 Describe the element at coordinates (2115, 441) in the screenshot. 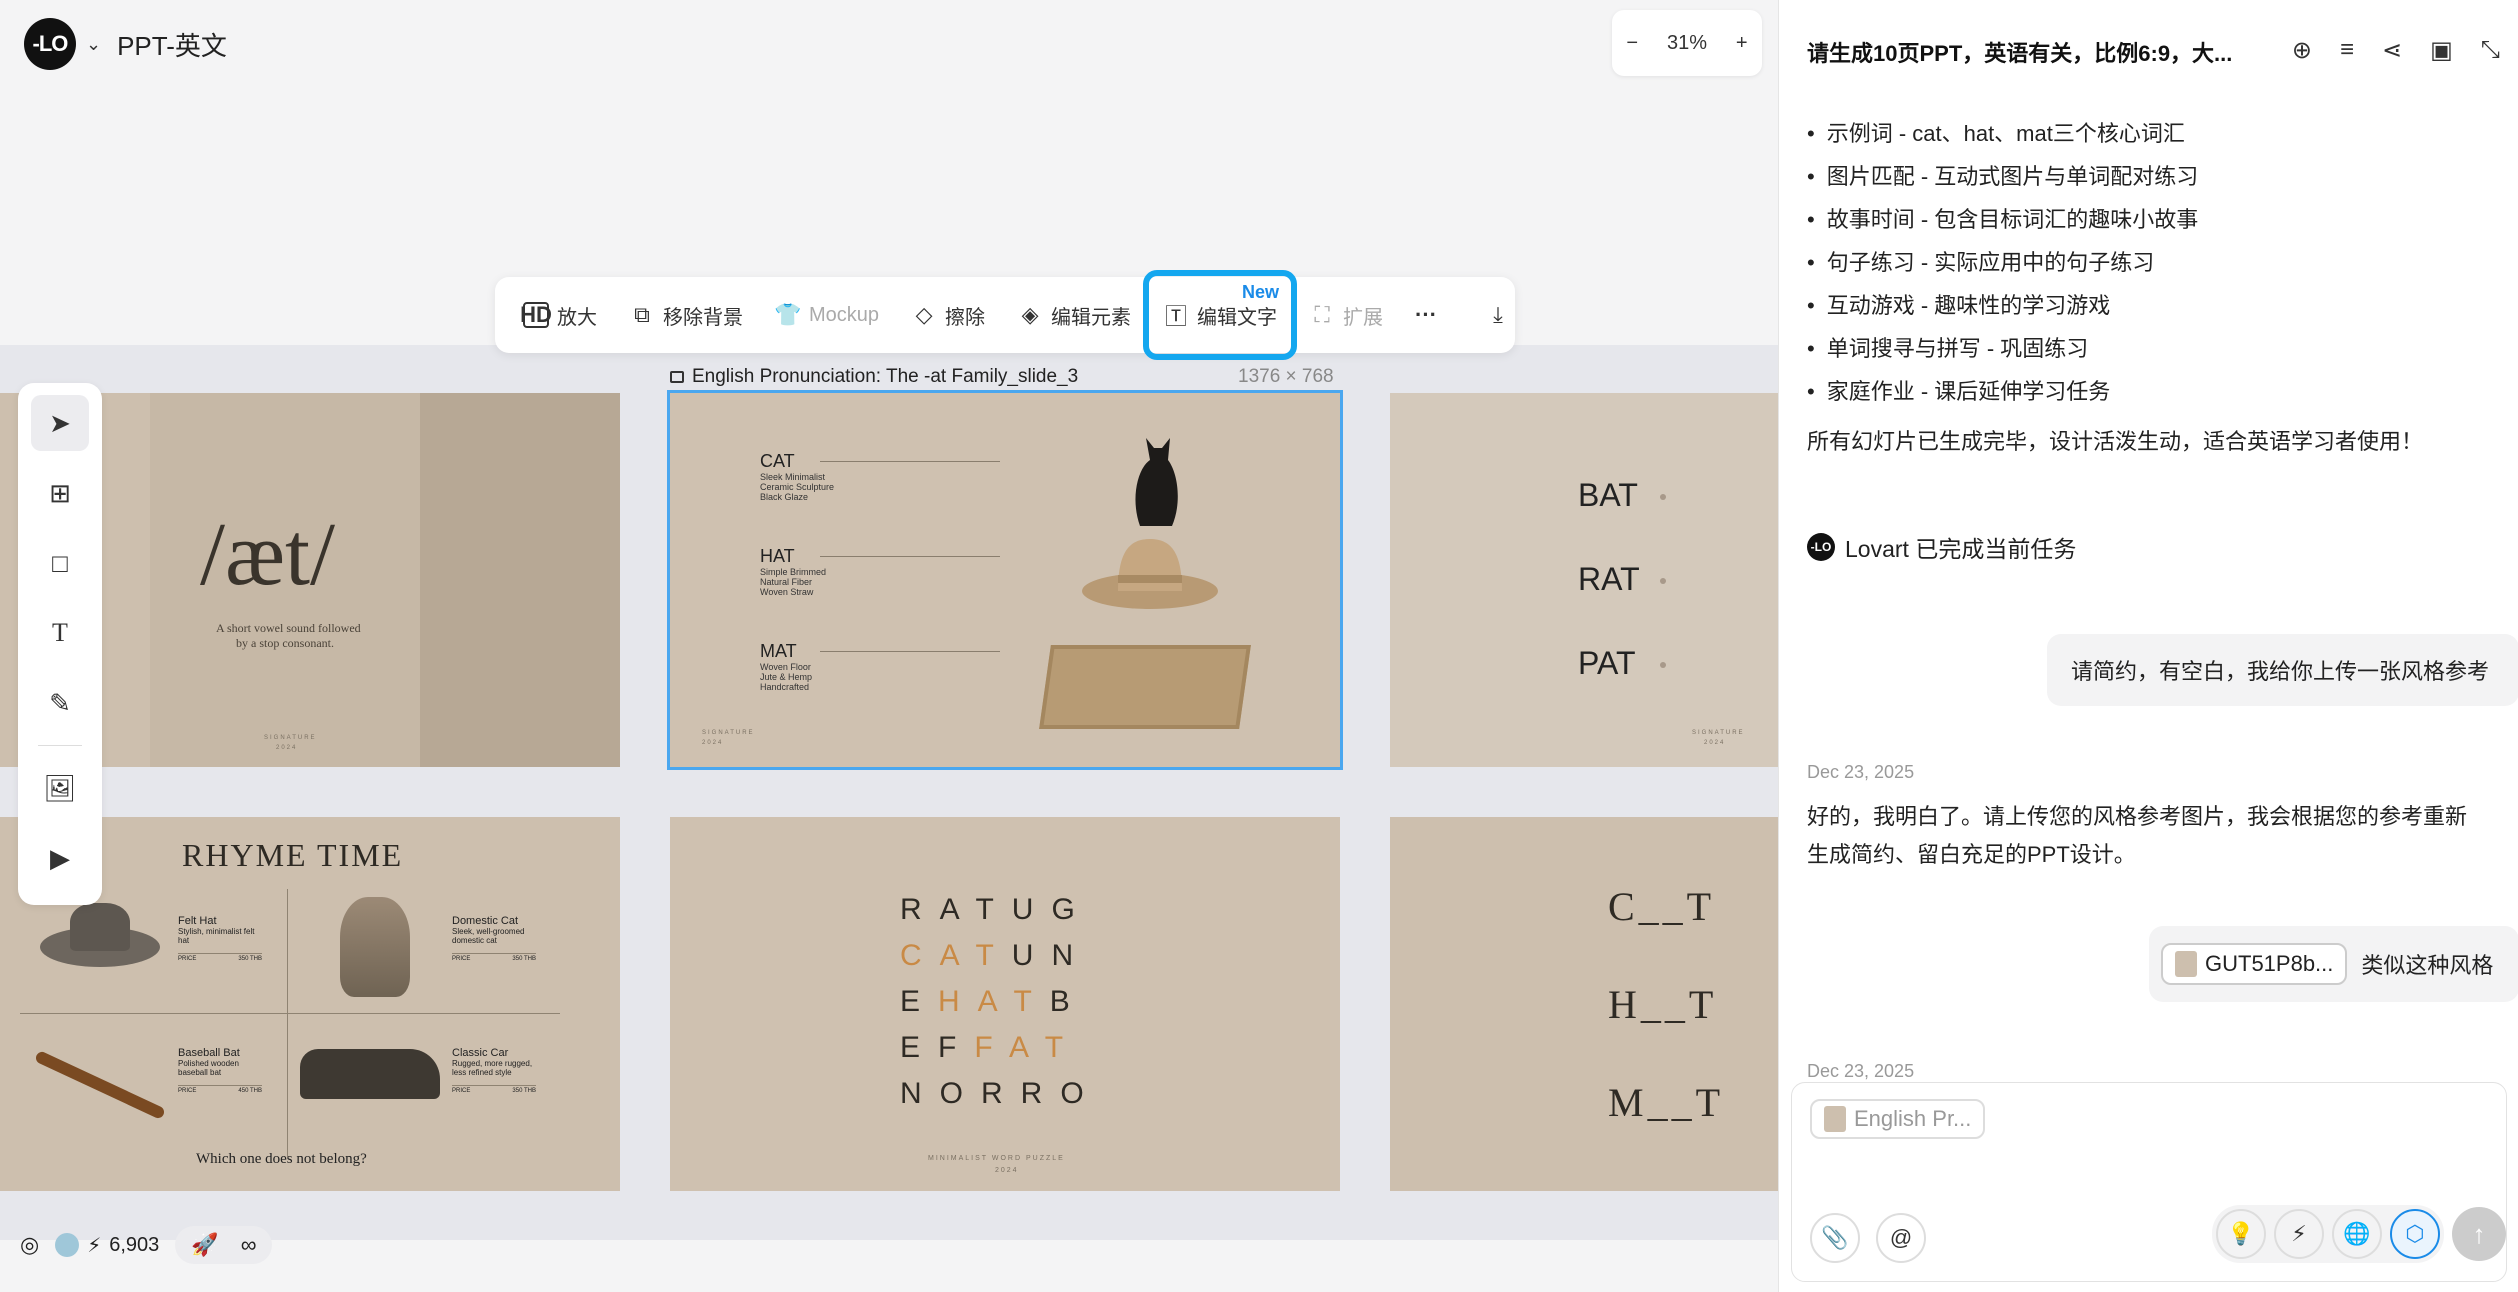

I see `done-text: 所有幻灯片已生成完毕，设计活泼生动，适合英语学习者使用！` at that location.